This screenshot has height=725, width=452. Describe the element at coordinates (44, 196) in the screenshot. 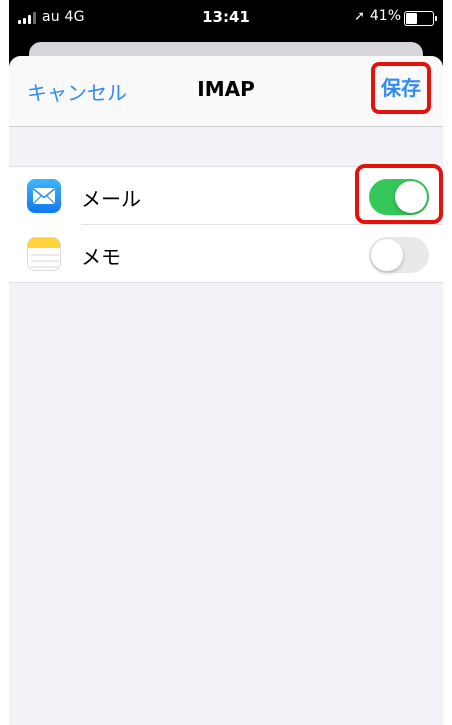

I see `mail-app-icon` at that location.